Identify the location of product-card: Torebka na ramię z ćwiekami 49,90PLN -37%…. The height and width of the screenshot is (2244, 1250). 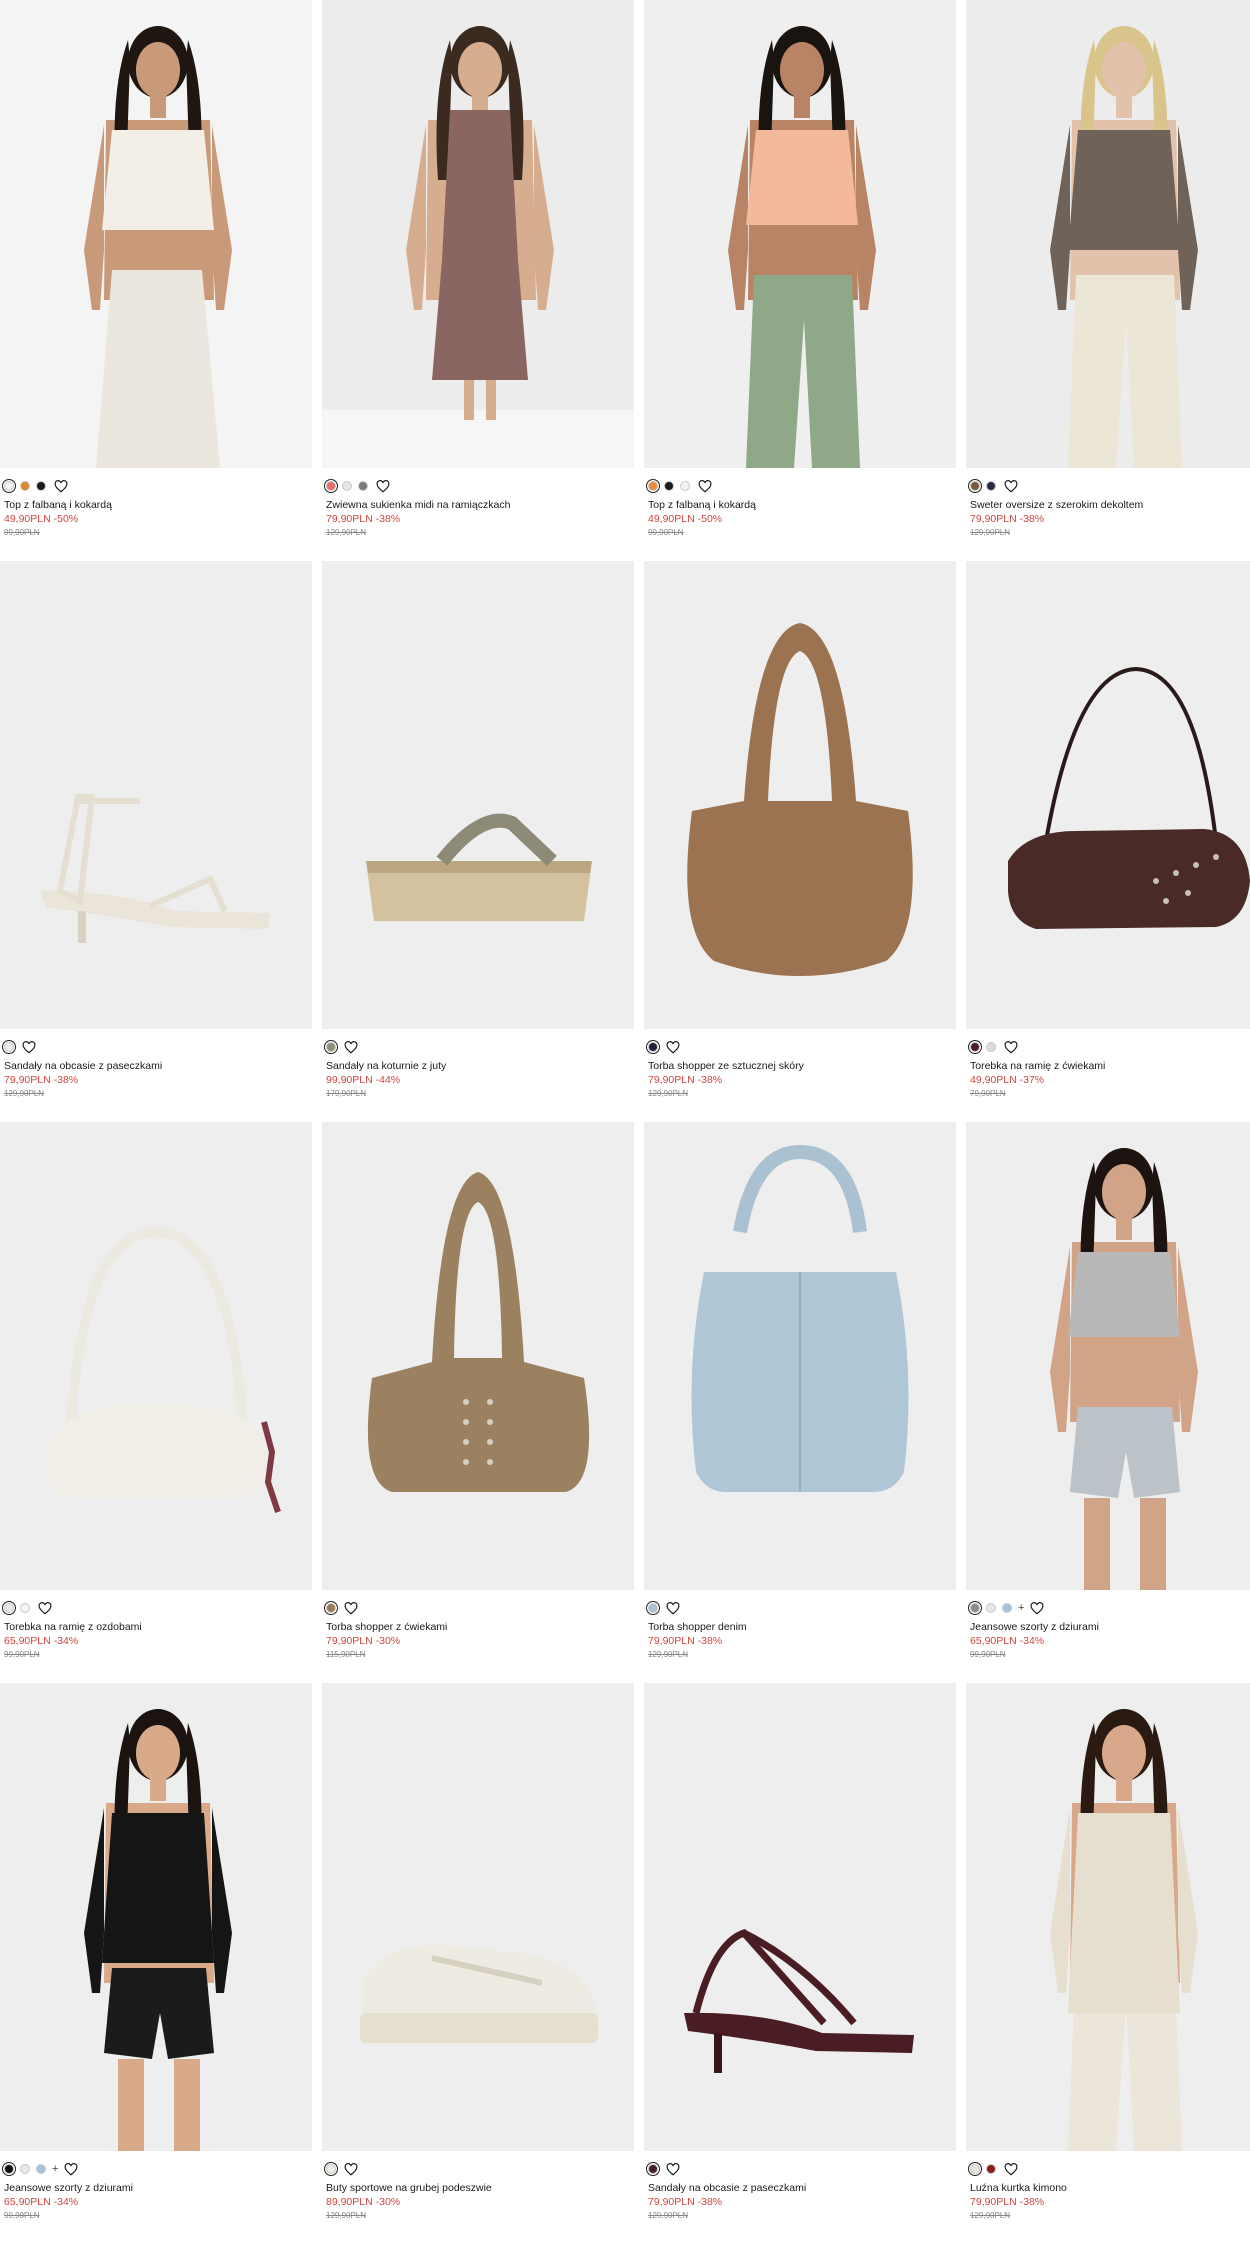
(1108, 841).